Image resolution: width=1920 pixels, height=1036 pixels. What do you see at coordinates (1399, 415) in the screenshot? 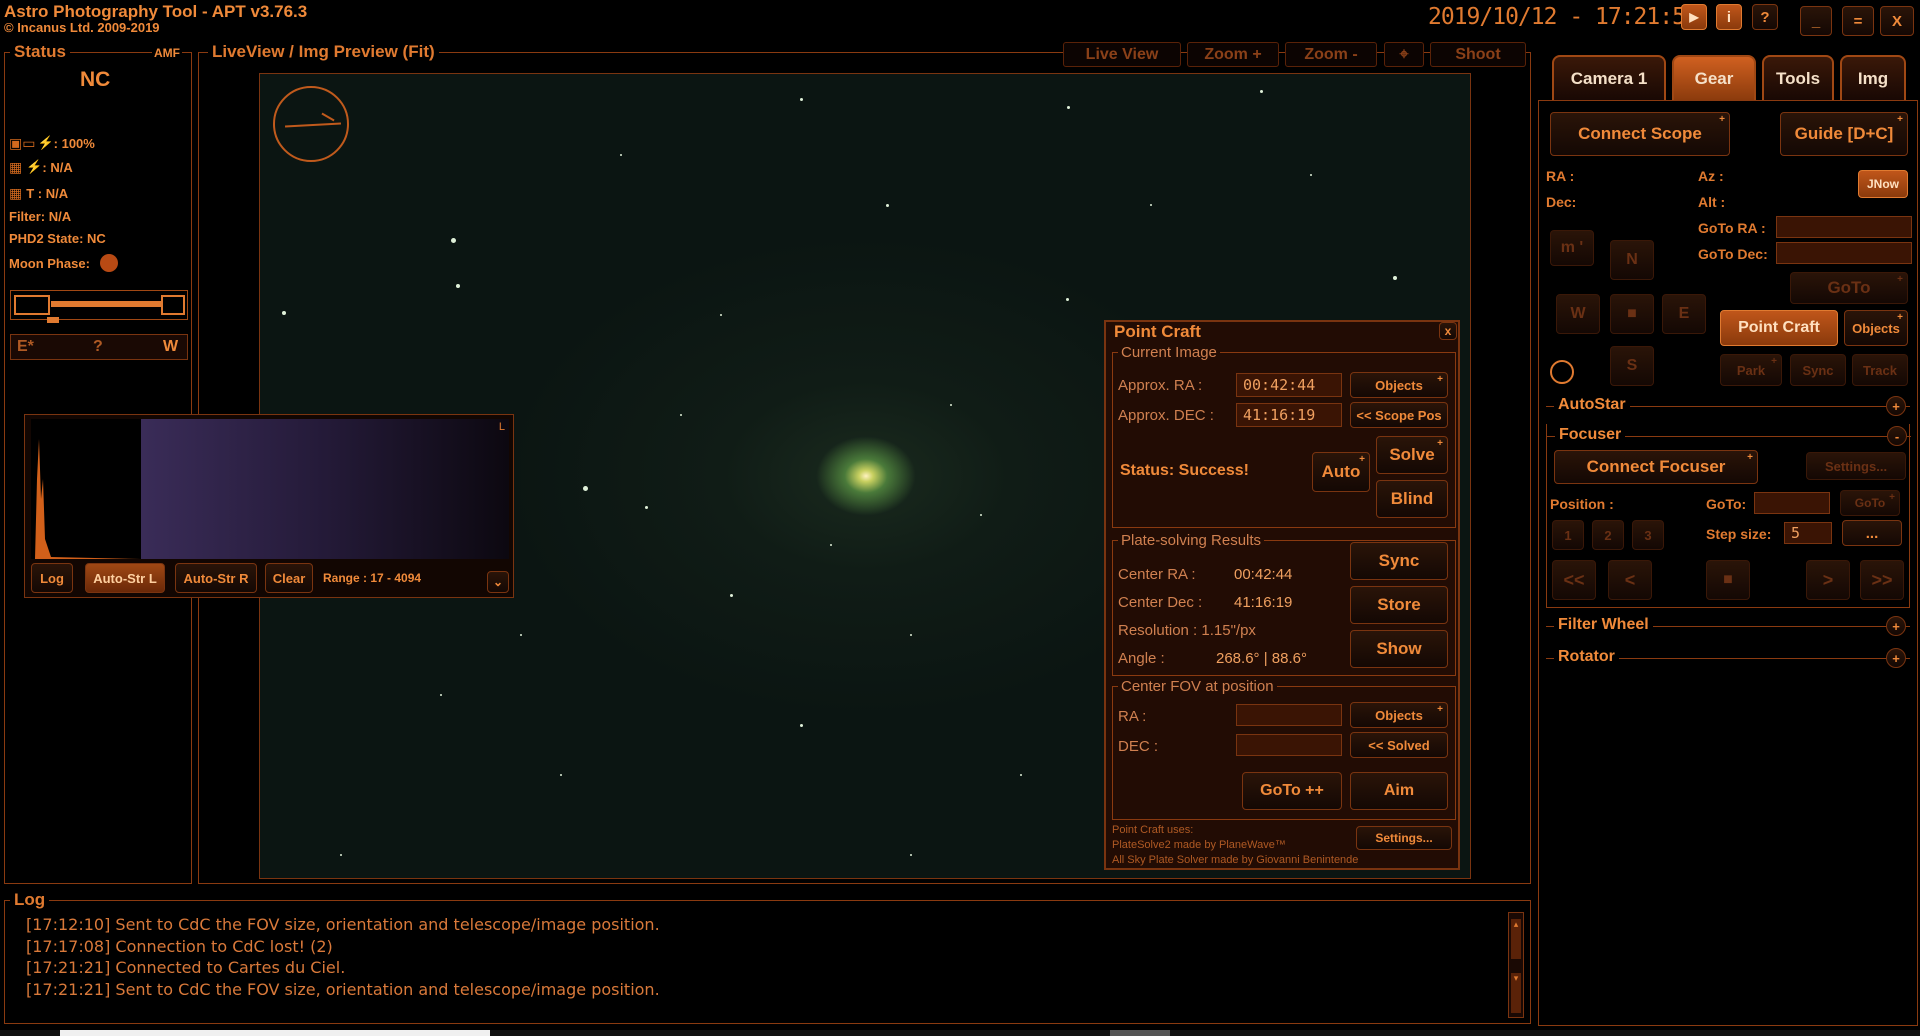
I see `scope-pos-button: << Scope Pos` at bounding box center [1399, 415].